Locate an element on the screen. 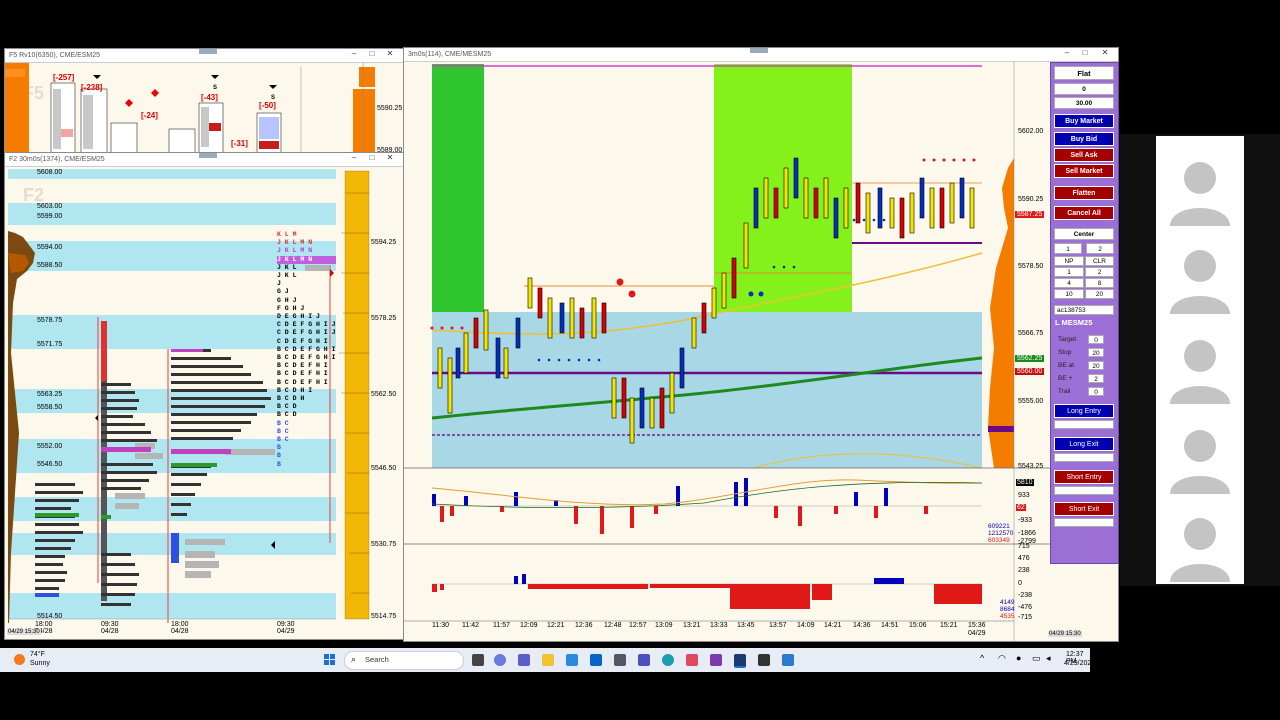 The height and width of the screenshot is (720, 1280). teams-icon is located at coordinates (524, 660).